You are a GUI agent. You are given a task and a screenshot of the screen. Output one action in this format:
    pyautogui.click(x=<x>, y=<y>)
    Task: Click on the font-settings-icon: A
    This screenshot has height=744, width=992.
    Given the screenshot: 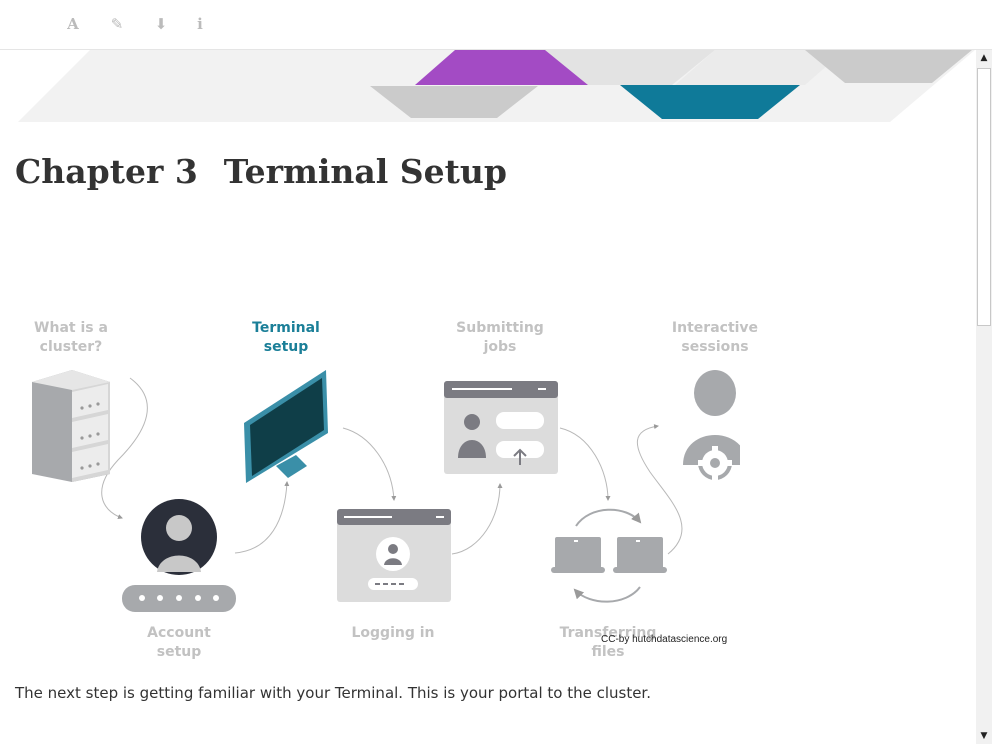 What is the action you would take?
    pyautogui.click(x=73, y=24)
    